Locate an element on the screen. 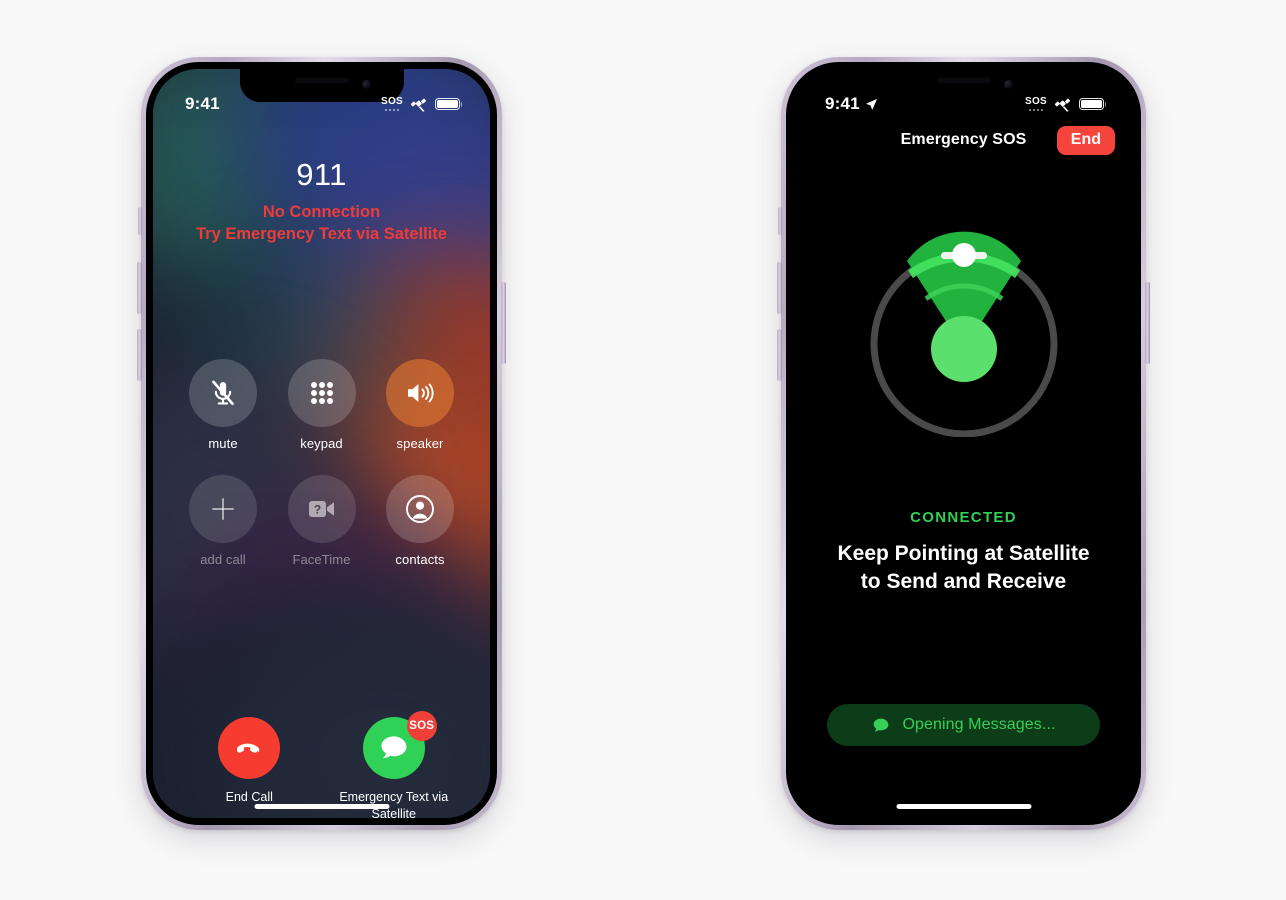  sos-indicator-right: SOS is located at coordinates (1036, 104).